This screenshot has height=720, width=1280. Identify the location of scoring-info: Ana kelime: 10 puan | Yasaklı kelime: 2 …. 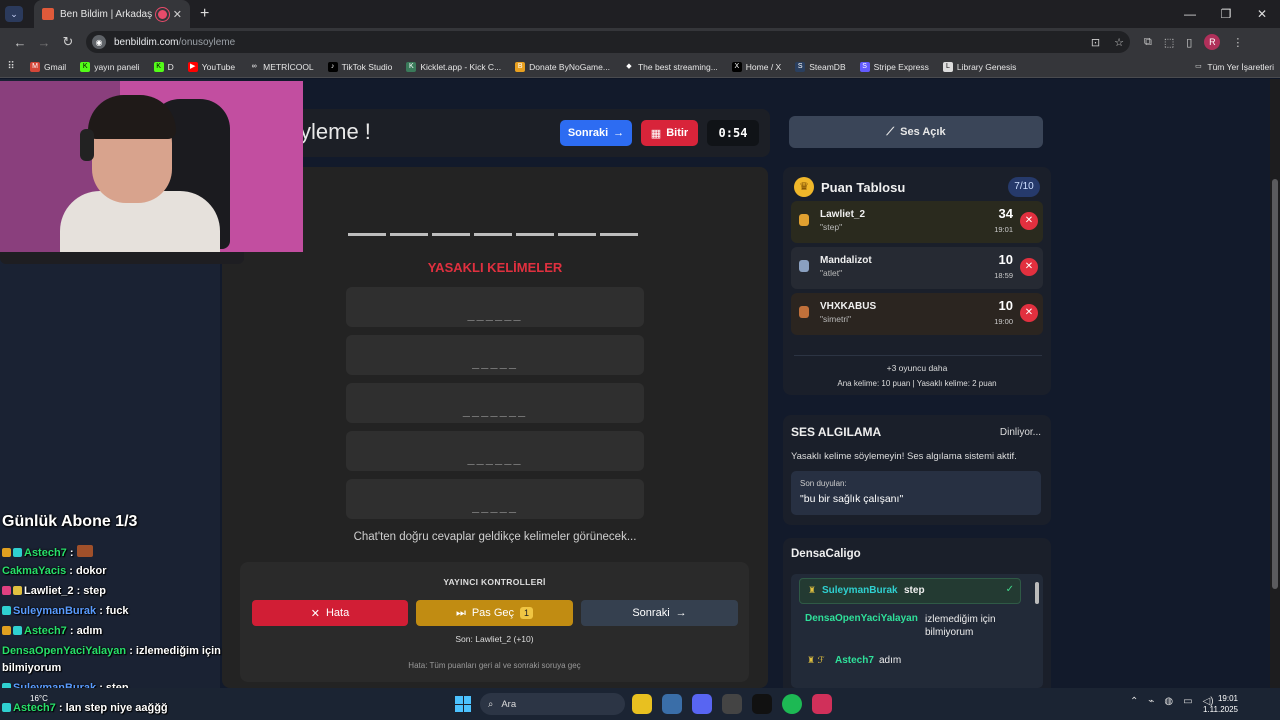
(917, 383).